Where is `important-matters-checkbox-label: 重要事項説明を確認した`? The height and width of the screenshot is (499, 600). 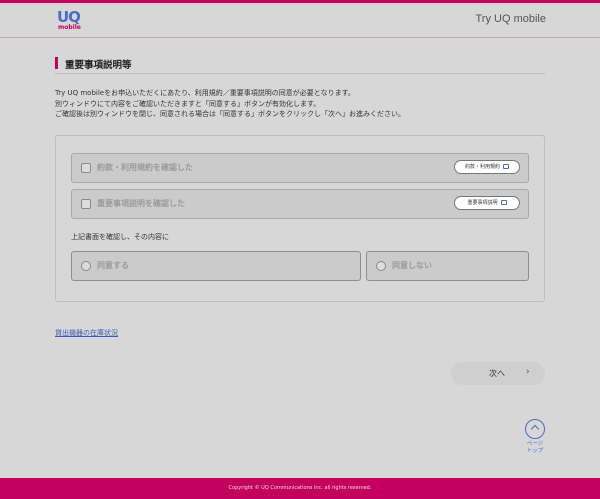 important-matters-checkbox-label: 重要事項説明を確認した is located at coordinates (141, 203).